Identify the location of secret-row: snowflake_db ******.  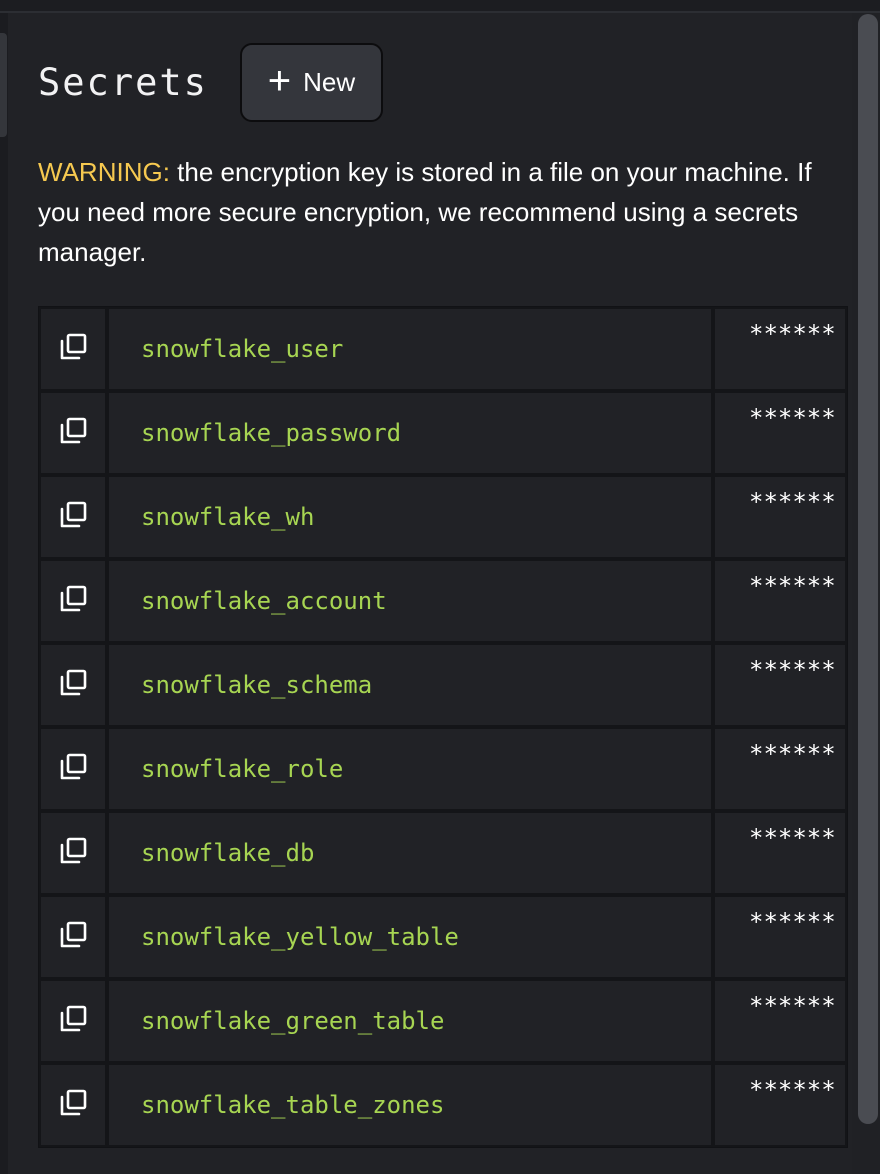
(443, 853).